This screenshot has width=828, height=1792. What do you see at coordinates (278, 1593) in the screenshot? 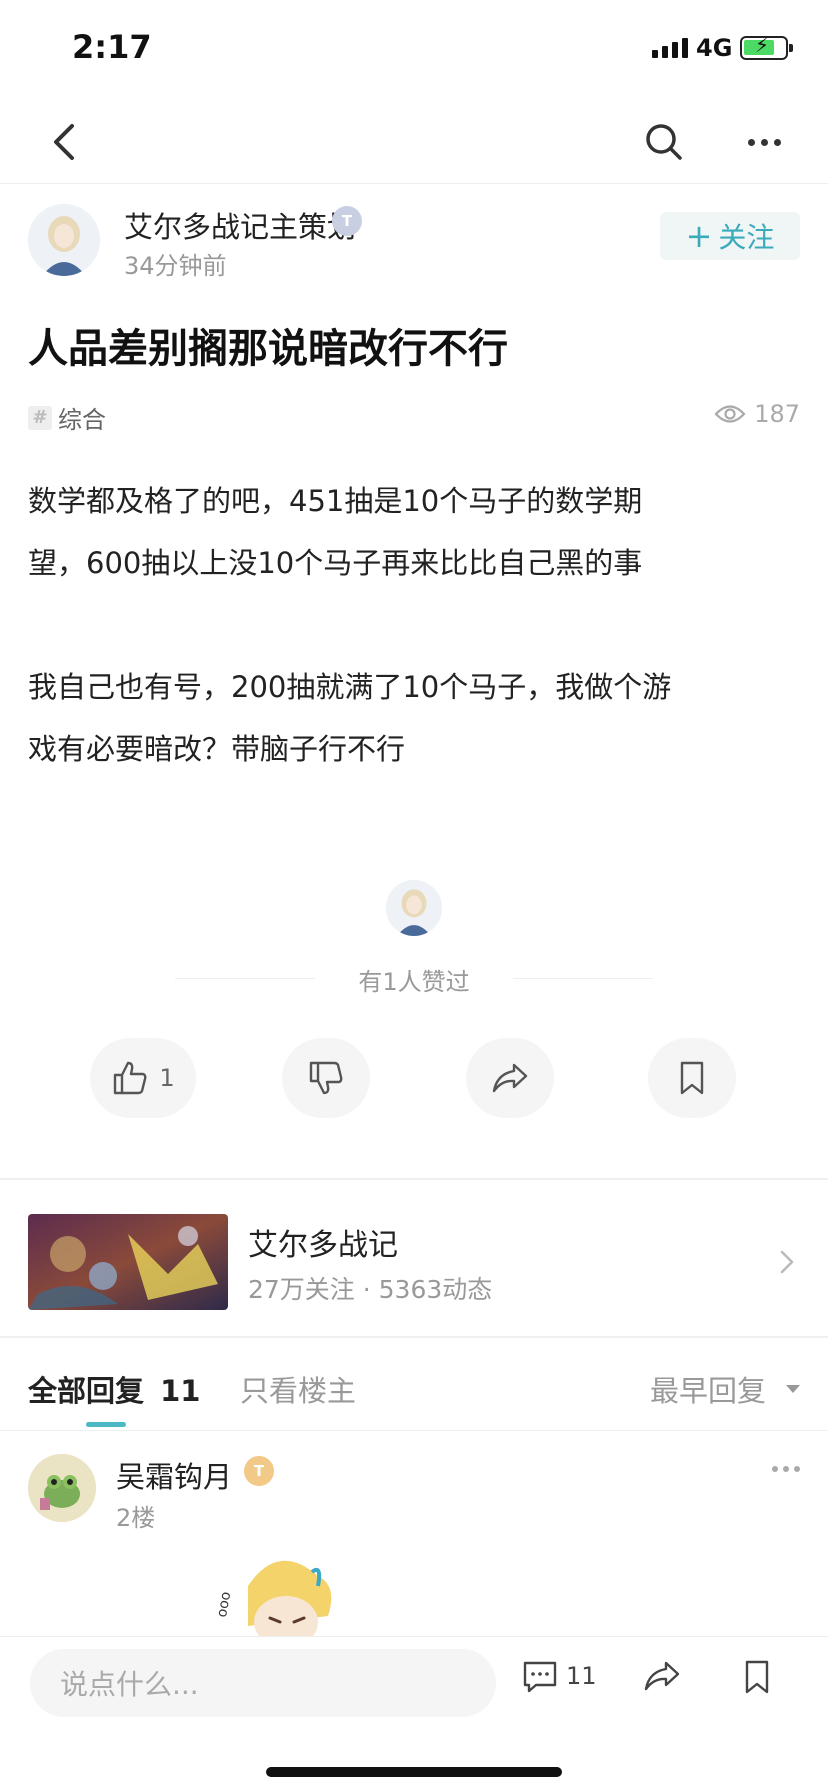
I see `sticker-image: ooo` at bounding box center [278, 1593].